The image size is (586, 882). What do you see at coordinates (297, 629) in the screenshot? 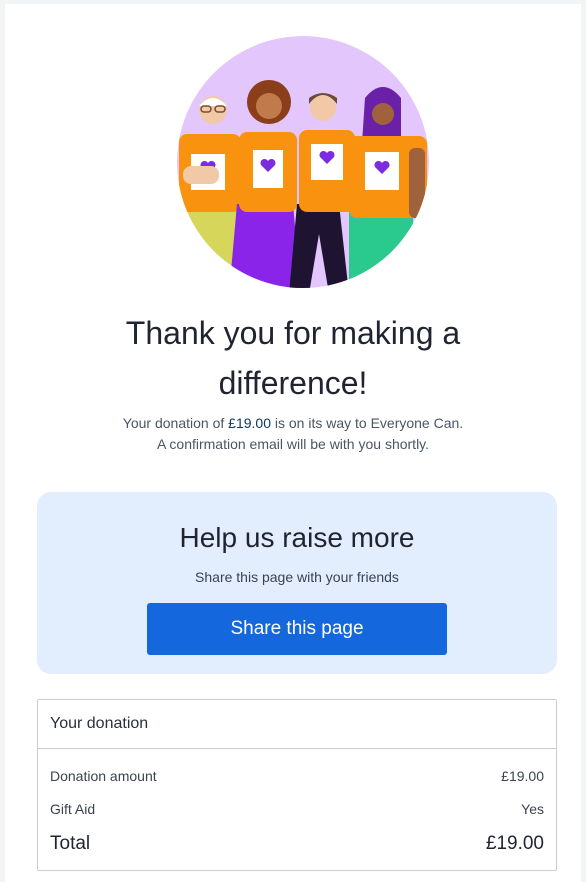
I see `share-page-button: Share this page` at bounding box center [297, 629].